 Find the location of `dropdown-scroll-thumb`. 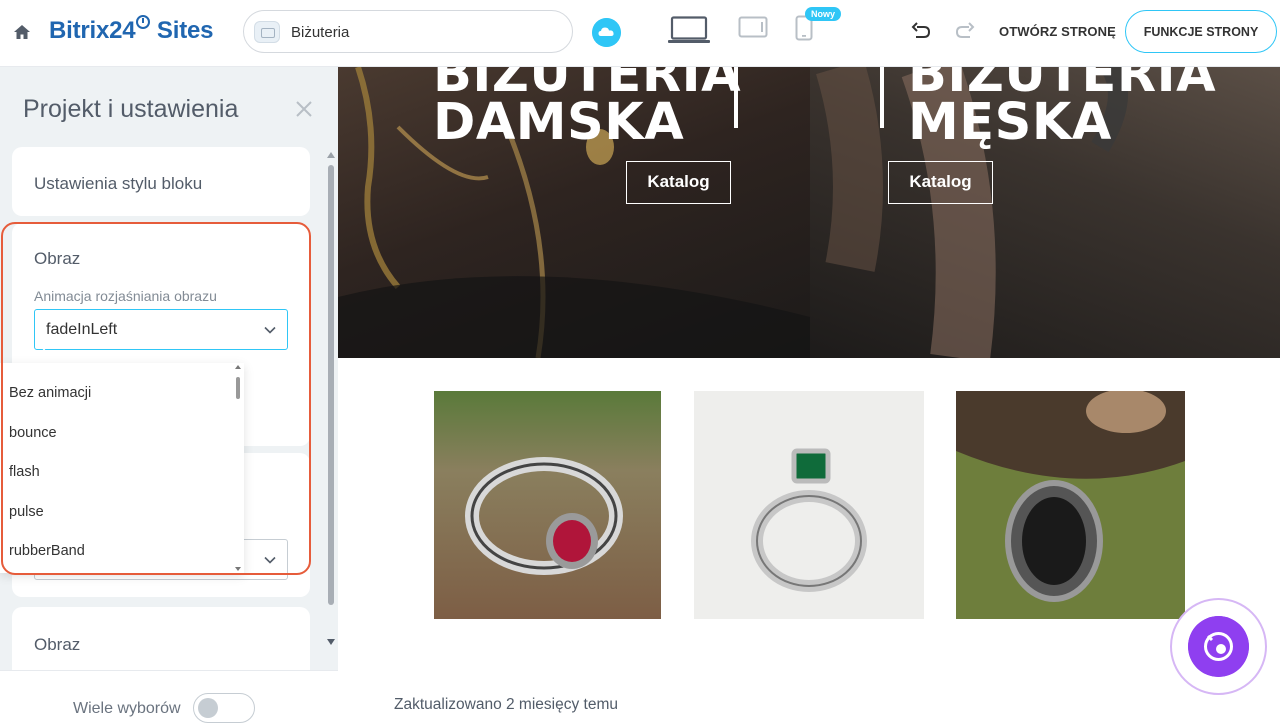

dropdown-scroll-thumb is located at coordinates (238, 388).